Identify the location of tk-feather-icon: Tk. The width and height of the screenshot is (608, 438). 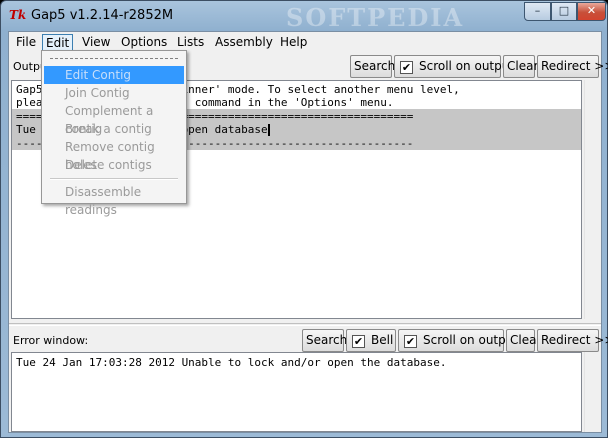
(18, 15).